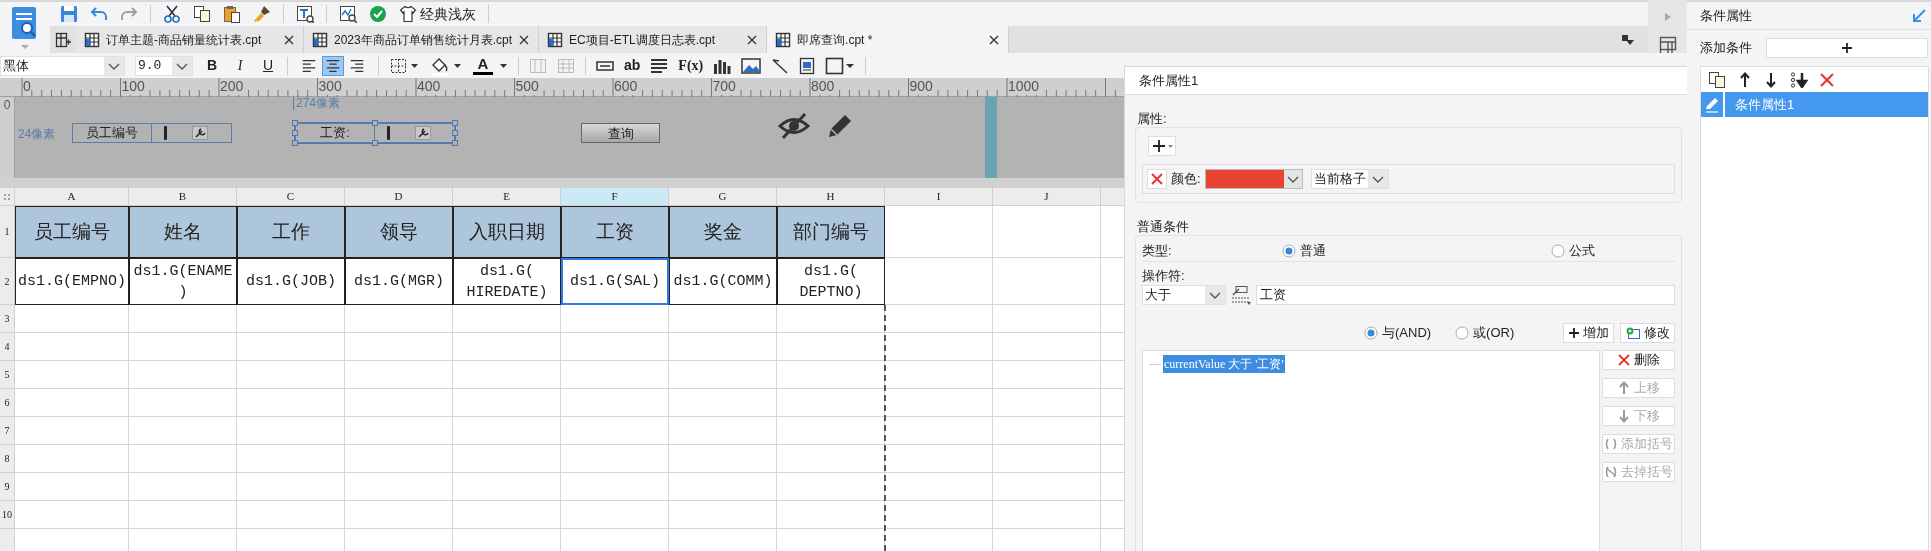  I want to click on width-hint: 274像素, so click(317, 103).